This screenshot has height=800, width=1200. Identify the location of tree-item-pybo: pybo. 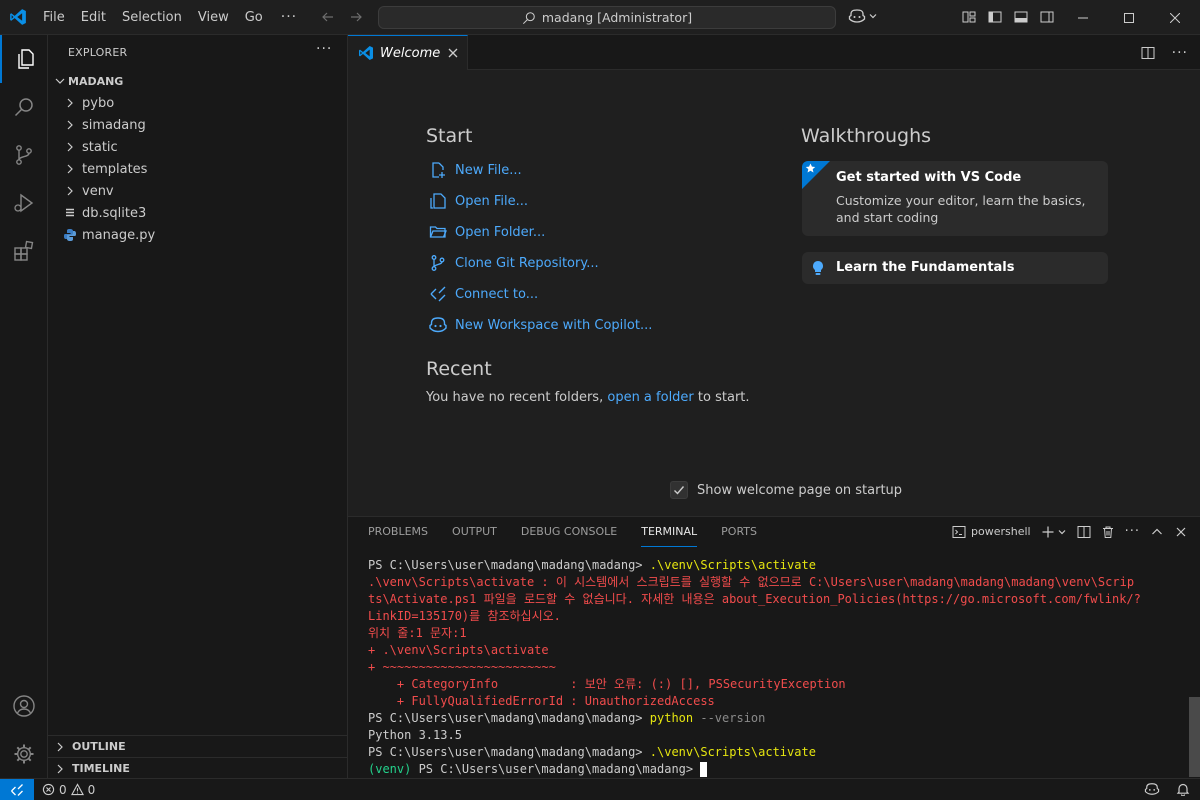
(198, 103).